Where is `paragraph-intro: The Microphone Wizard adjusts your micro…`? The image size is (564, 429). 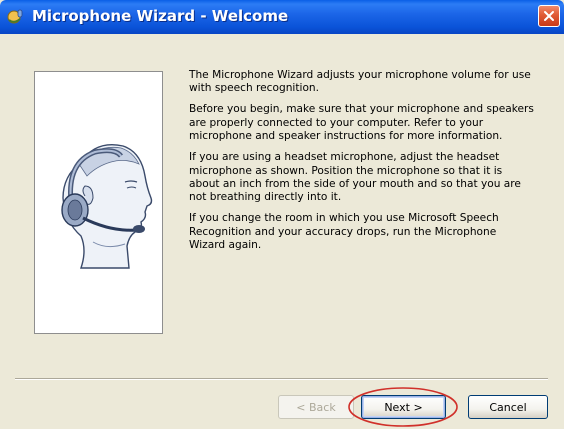 paragraph-intro: The Microphone Wizard adjusts your micro… is located at coordinates (360, 82).